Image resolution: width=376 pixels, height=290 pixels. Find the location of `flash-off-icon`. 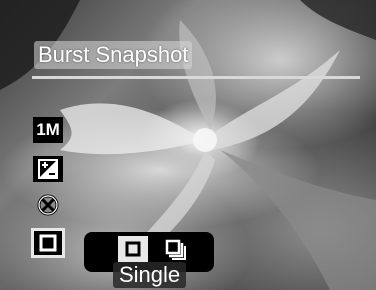

flash-off-icon is located at coordinates (48, 205).